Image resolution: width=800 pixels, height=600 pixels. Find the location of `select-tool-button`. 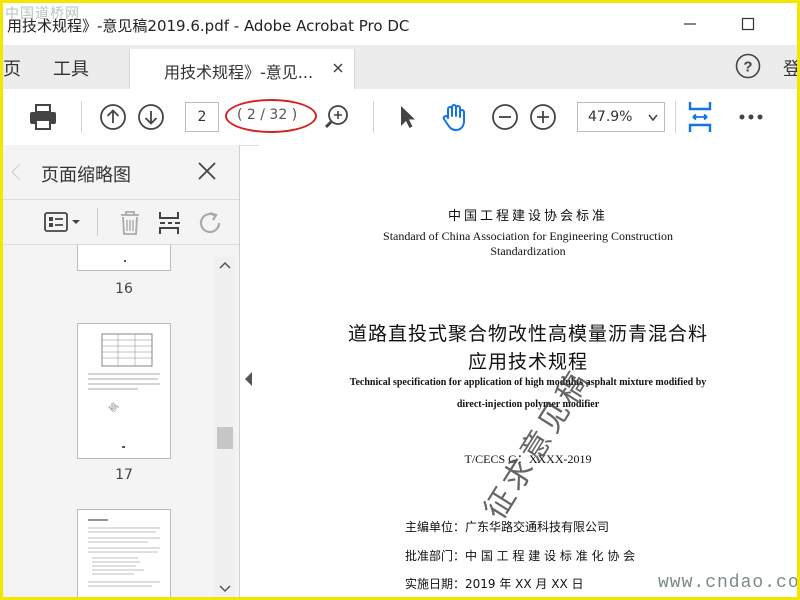

select-tool-button is located at coordinates (407, 117).